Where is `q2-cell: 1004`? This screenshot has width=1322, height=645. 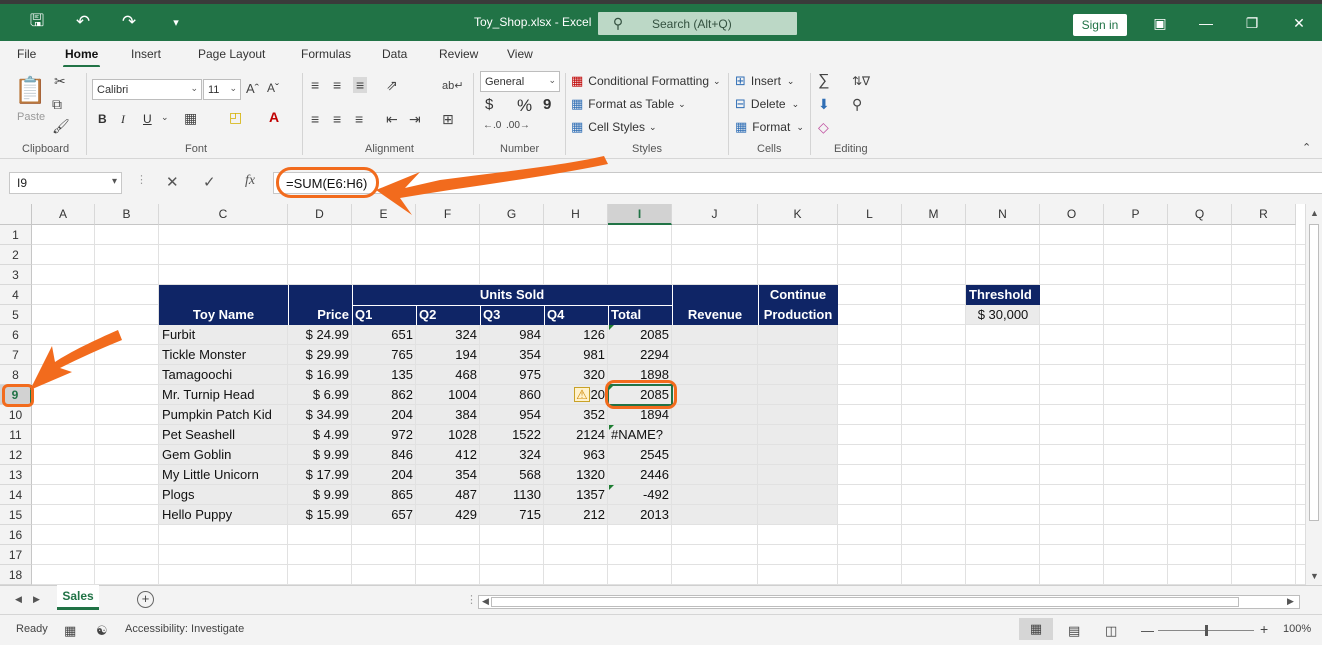 q2-cell: 1004 is located at coordinates (448, 395).